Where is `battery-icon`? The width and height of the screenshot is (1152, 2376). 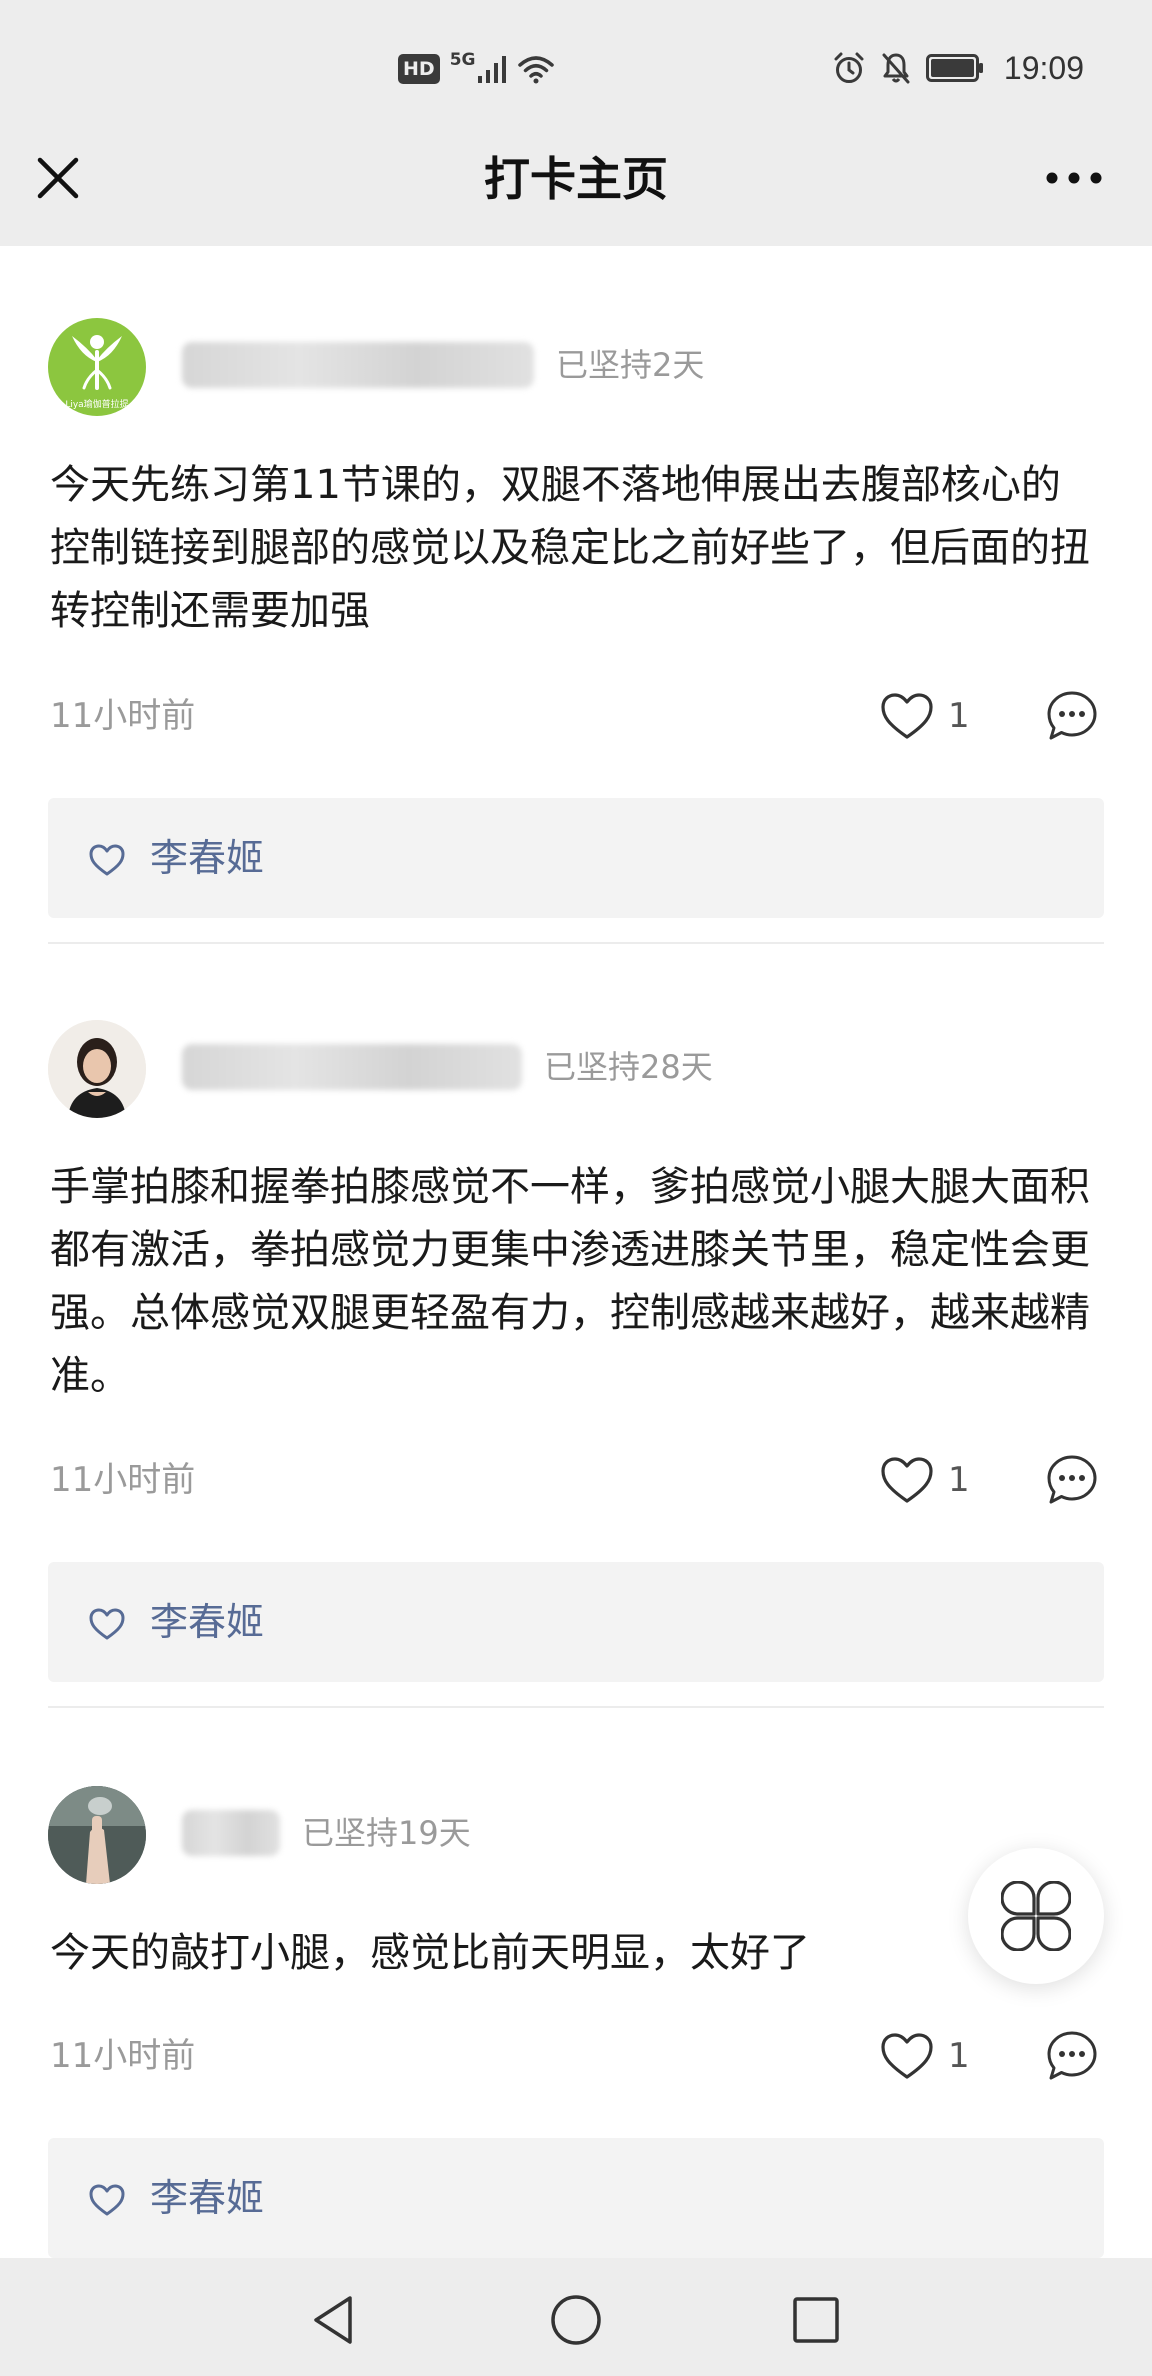 battery-icon is located at coordinates (954, 68).